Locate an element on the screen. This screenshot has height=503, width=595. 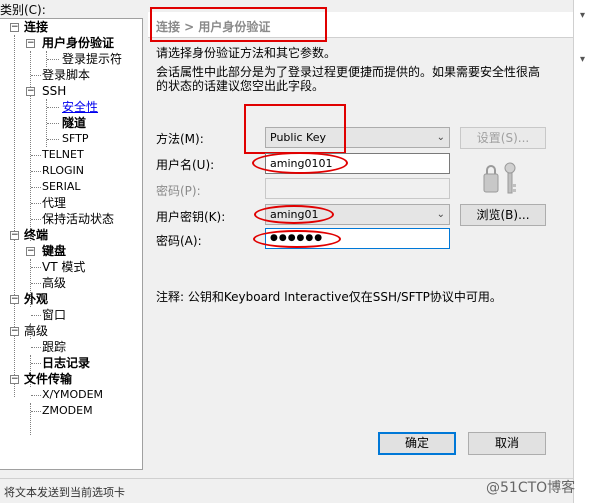
tree-item-terminal-advanced: 高级 is located at coordinates (54, 283).